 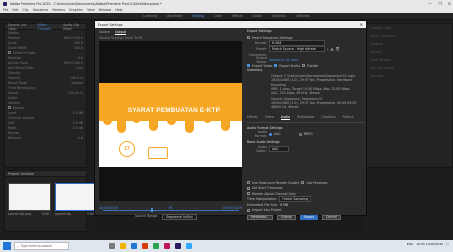 I want to click on app-icon, so click(x=167, y=246).